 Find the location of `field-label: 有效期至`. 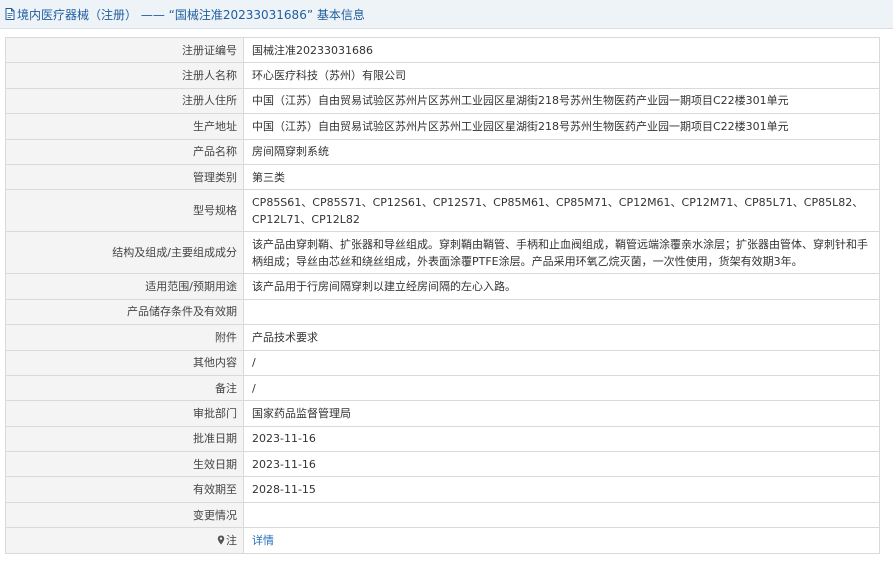

field-label: 有效期至 is located at coordinates (124, 489).